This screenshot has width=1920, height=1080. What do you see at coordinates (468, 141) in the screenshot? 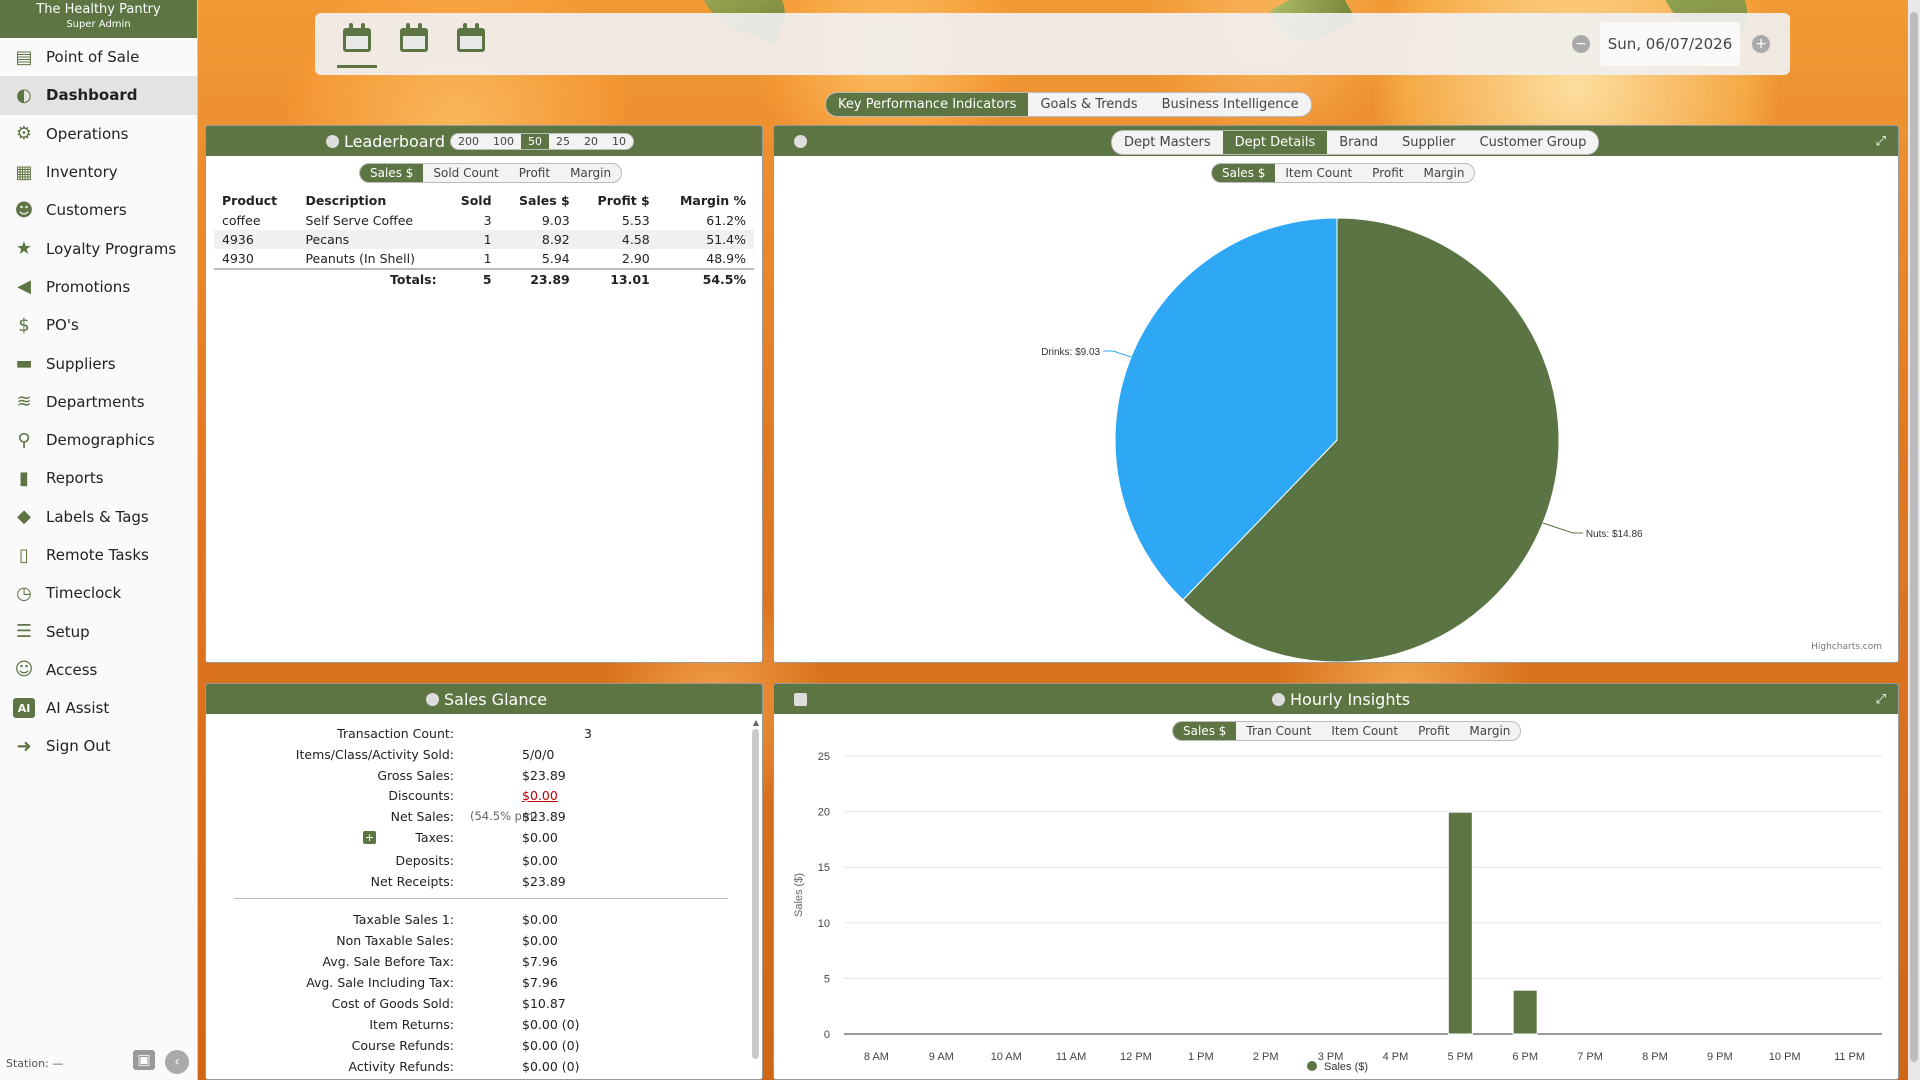
I see `limit-200: 200` at bounding box center [468, 141].